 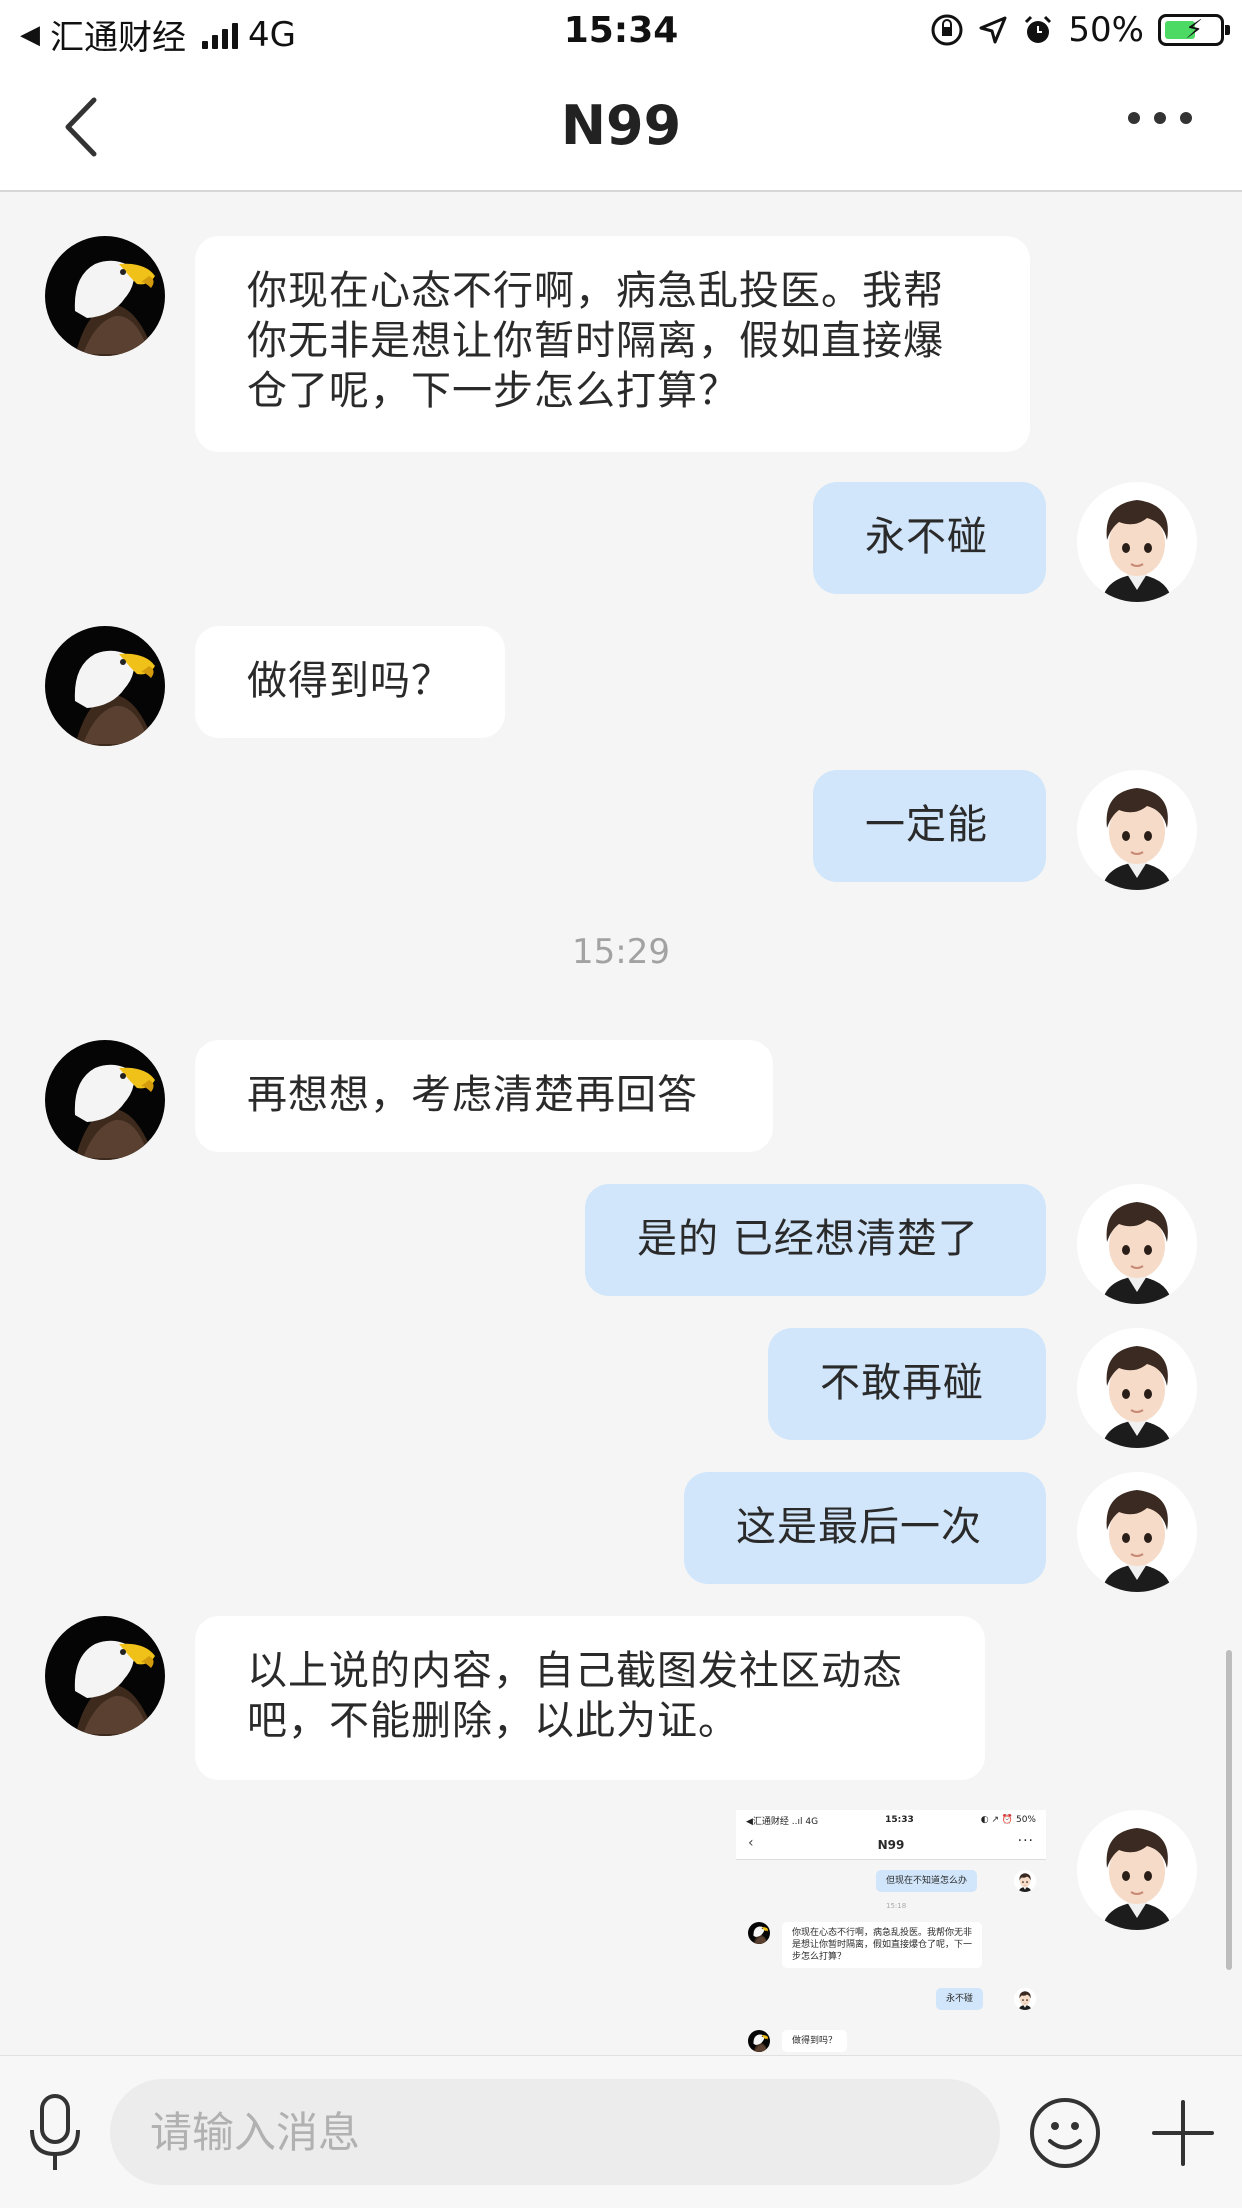 What do you see at coordinates (929, 826) in the screenshot?
I see `message-bubble-outgoing: 一定能` at bounding box center [929, 826].